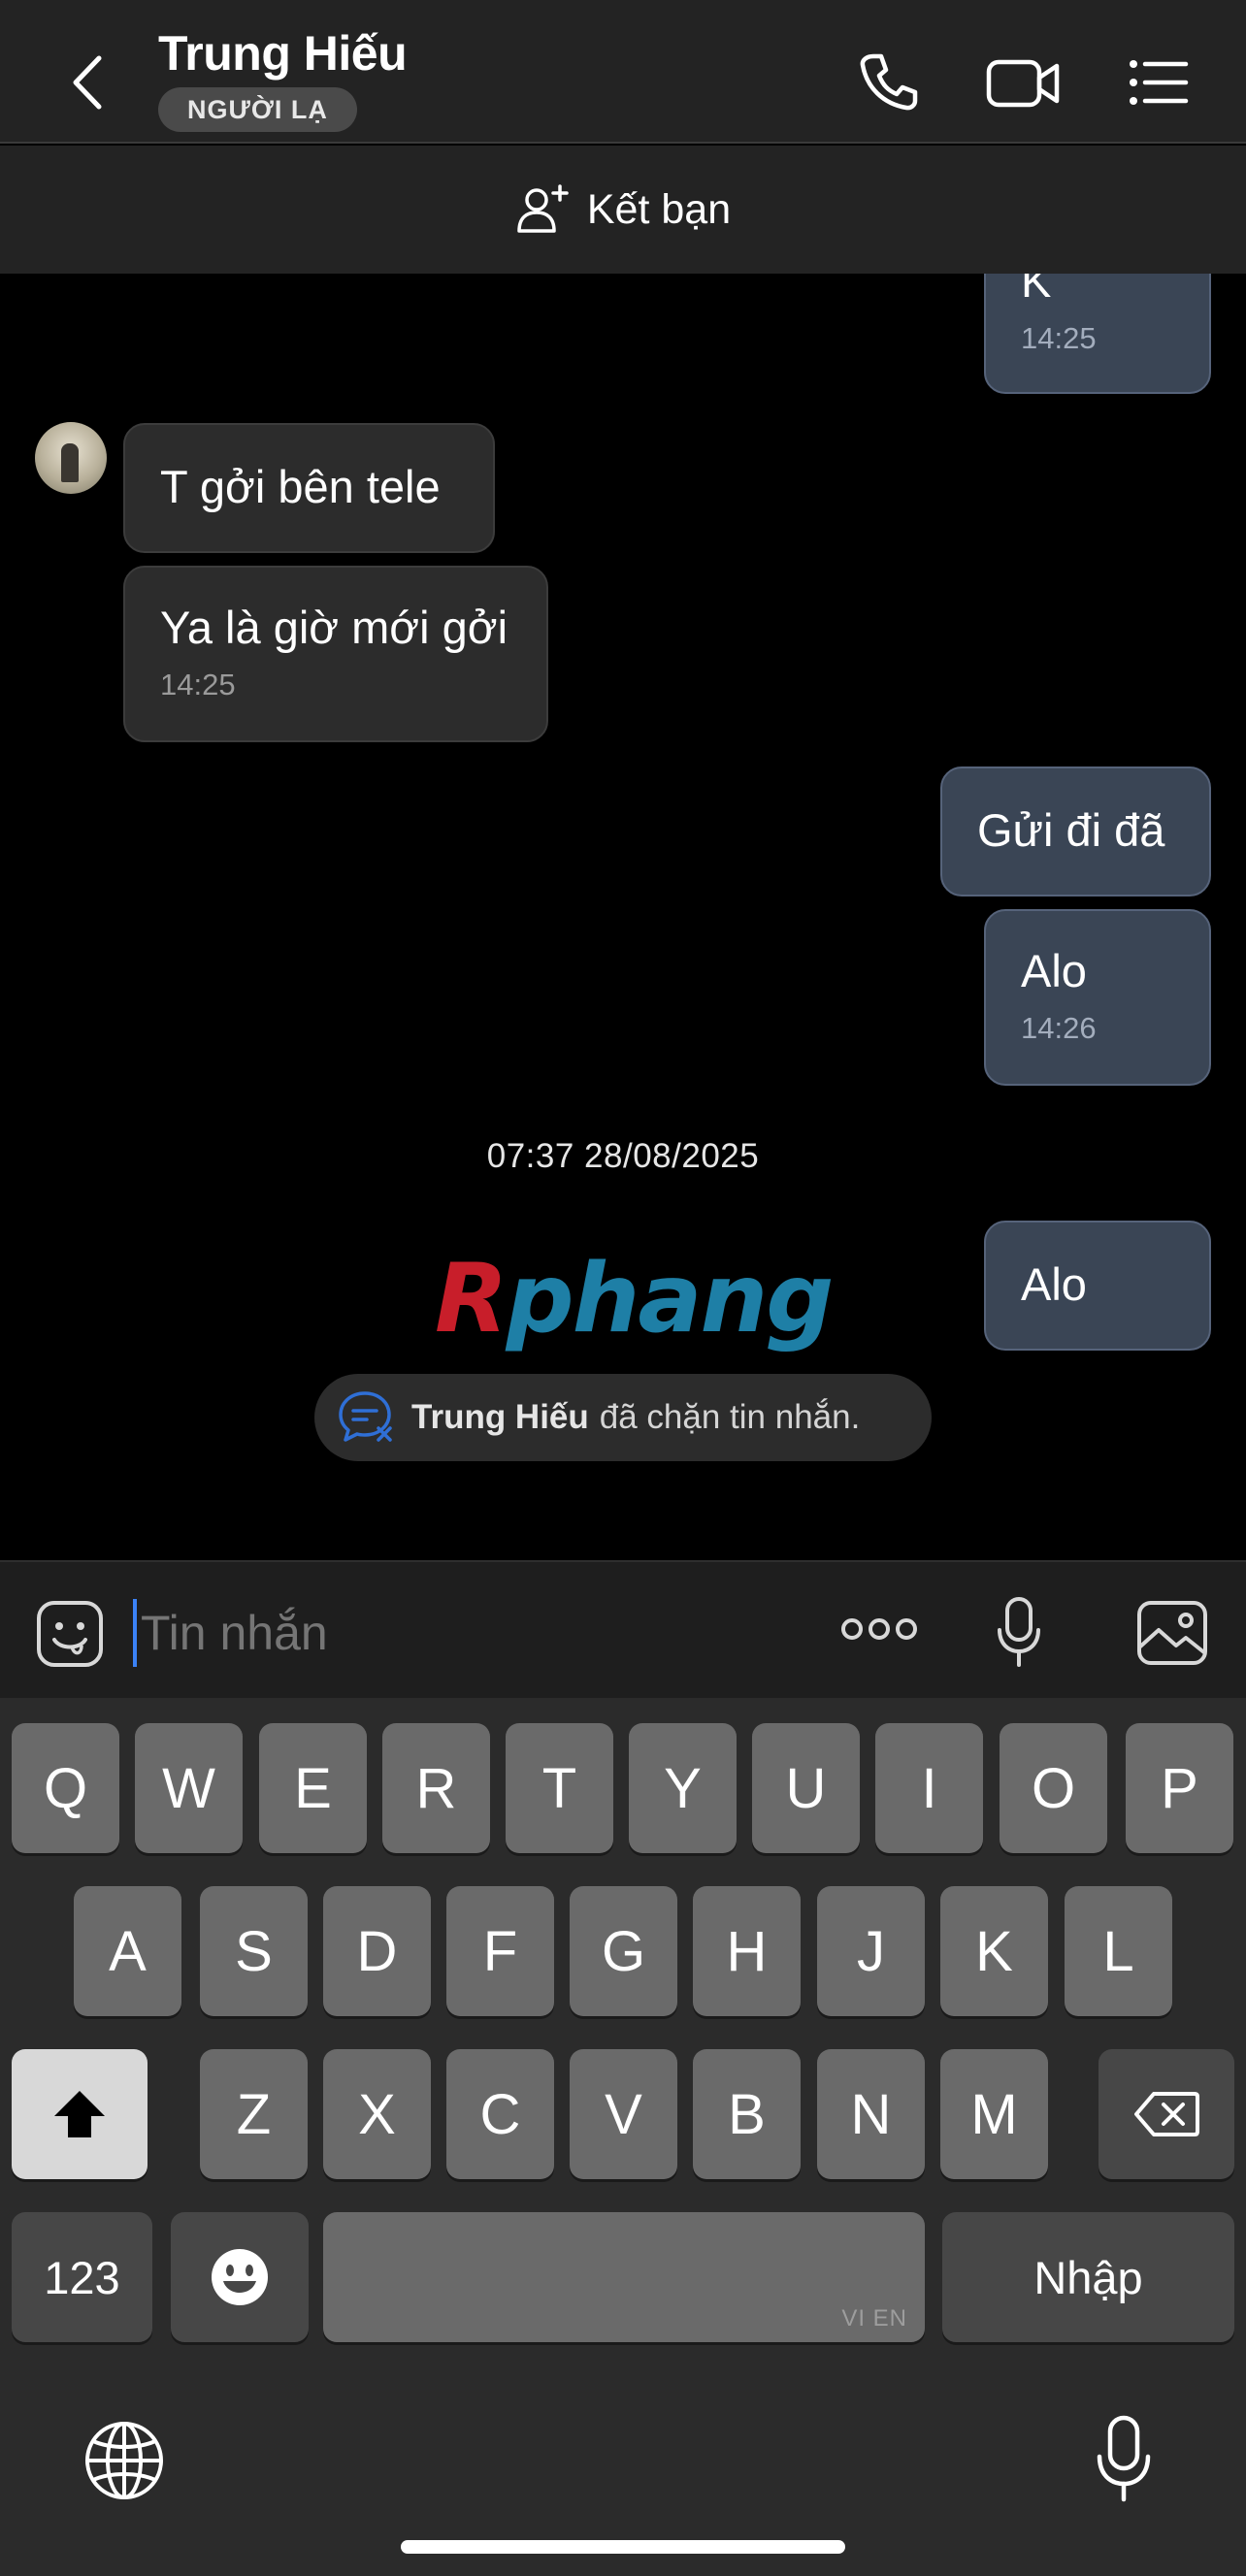  What do you see at coordinates (189, 1788) in the screenshot?
I see `key-w: W` at bounding box center [189, 1788].